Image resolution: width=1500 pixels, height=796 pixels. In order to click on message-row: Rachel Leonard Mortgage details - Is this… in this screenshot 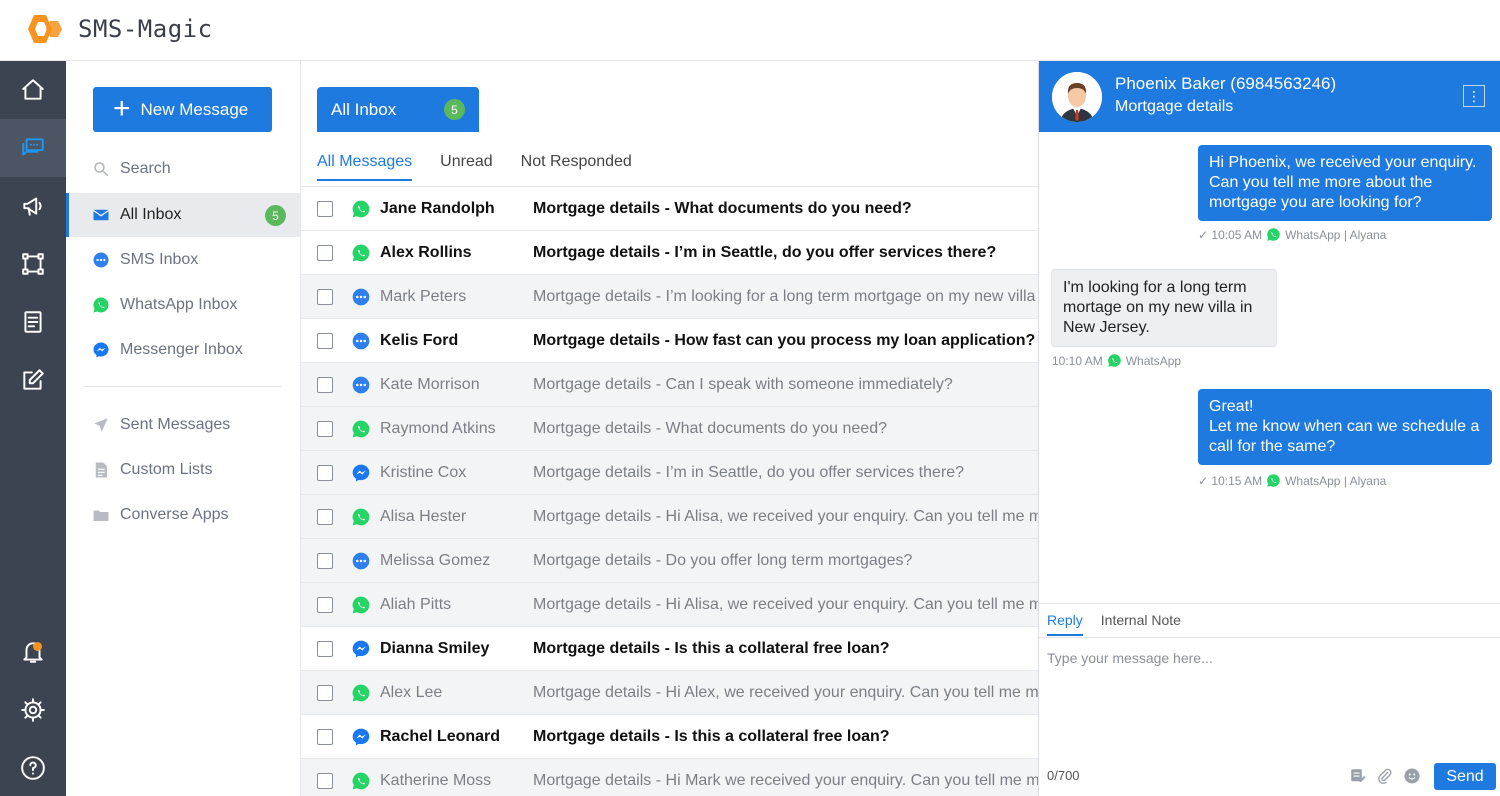, I will do `click(669, 737)`.